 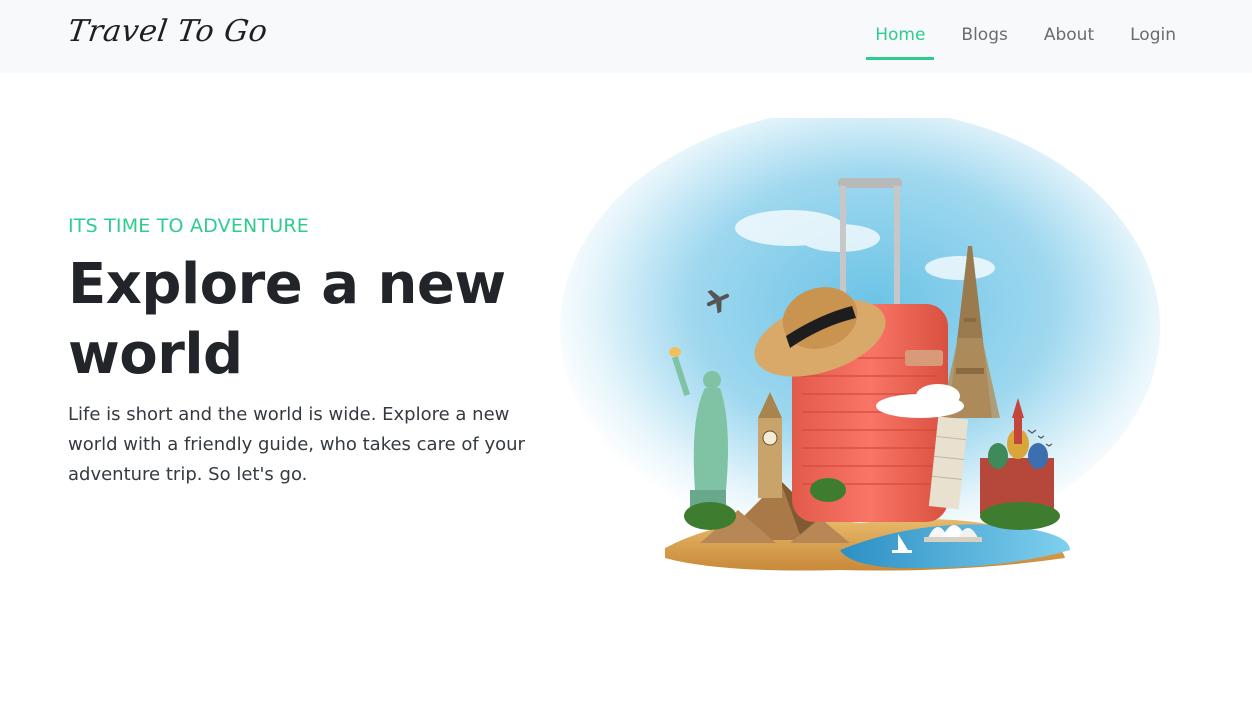 What do you see at coordinates (287, 284) in the screenshot?
I see `hero-headline-line1: Explore a new` at bounding box center [287, 284].